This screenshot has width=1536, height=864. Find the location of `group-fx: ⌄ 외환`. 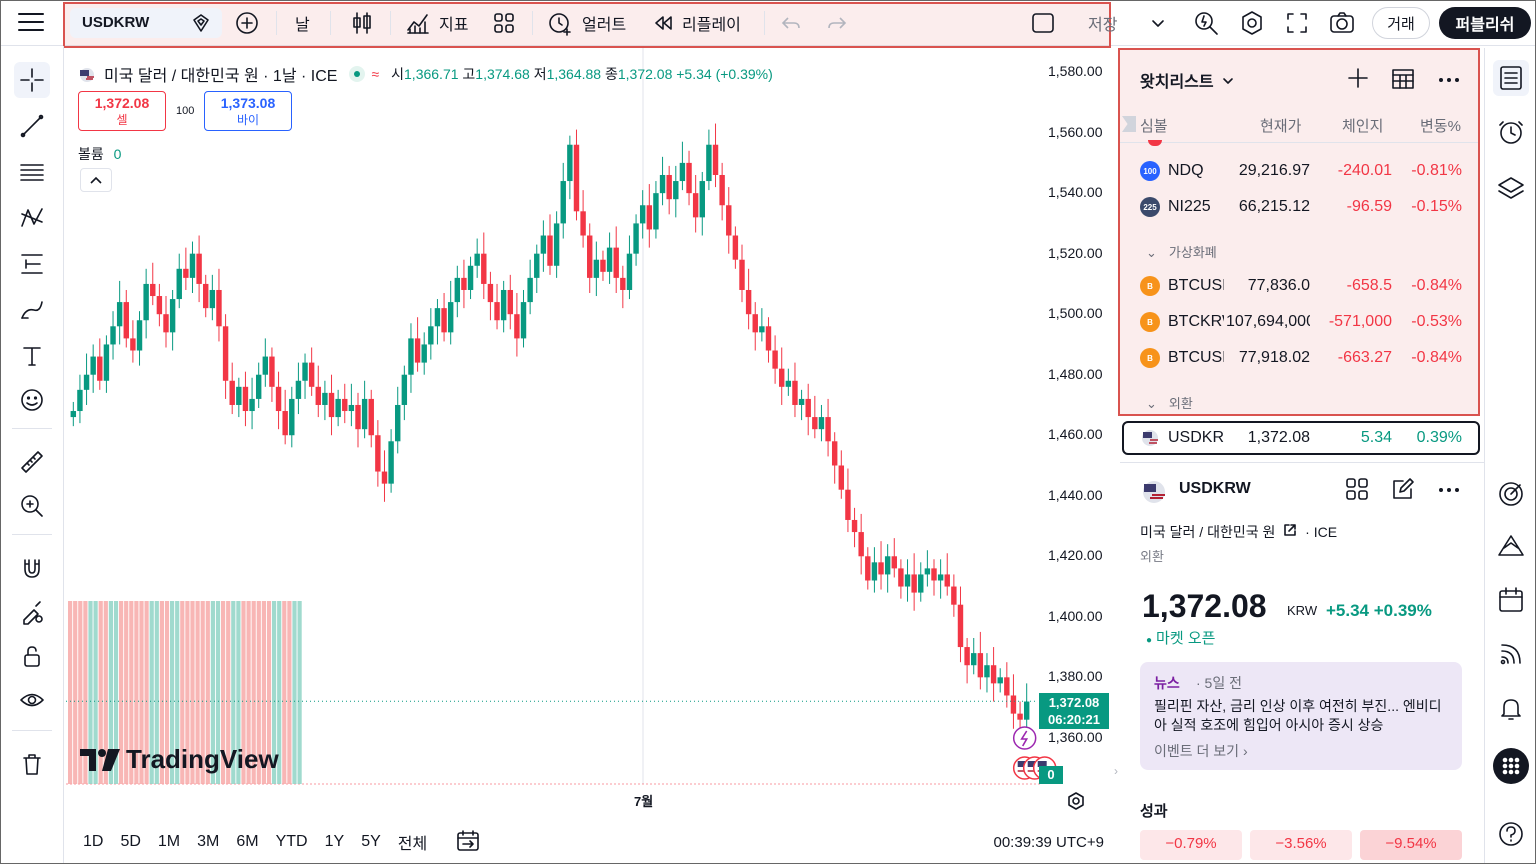

group-fx: ⌄ 외환 is located at coordinates (1169, 402).